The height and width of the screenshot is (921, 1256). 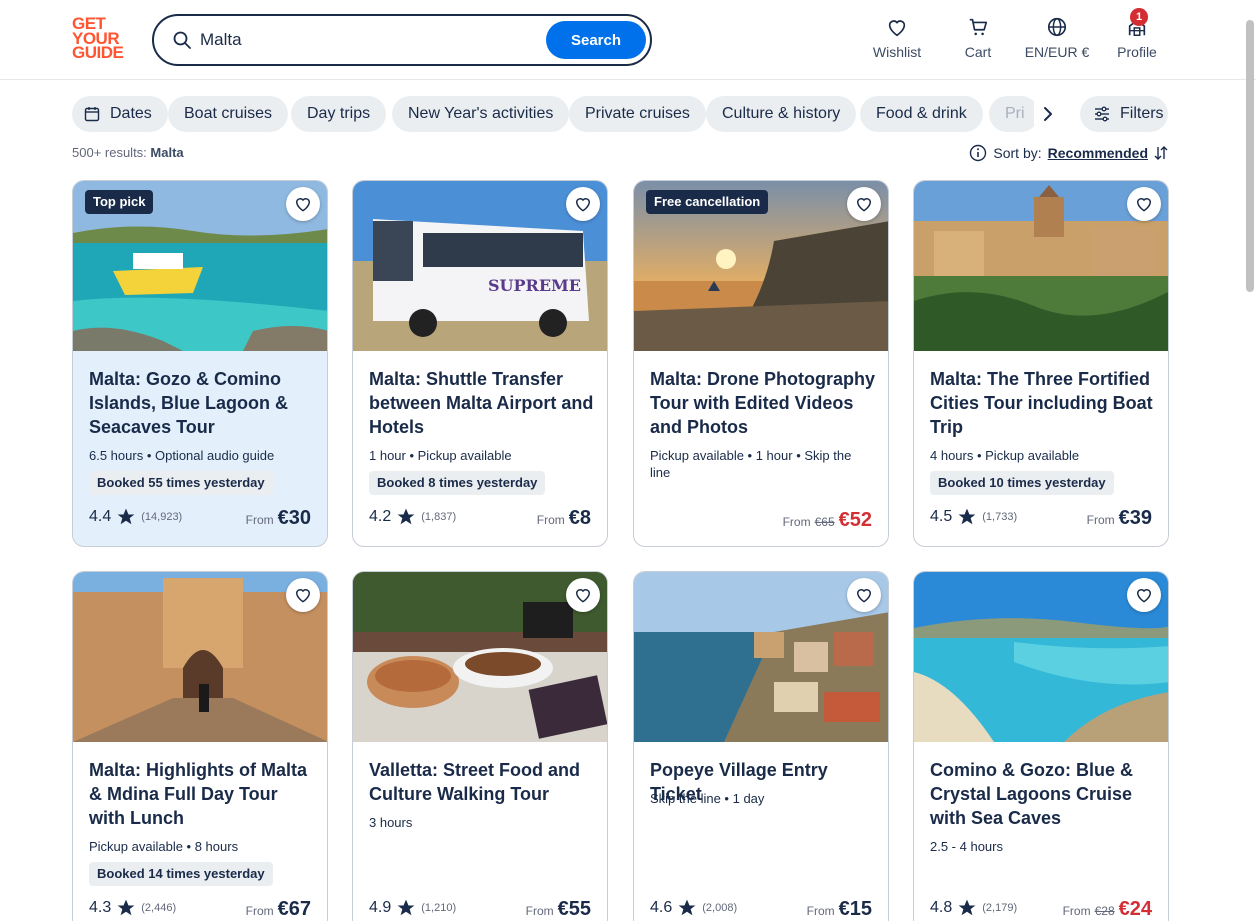 I want to click on chip-truncated: Pri, so click(x=1014, y=114).